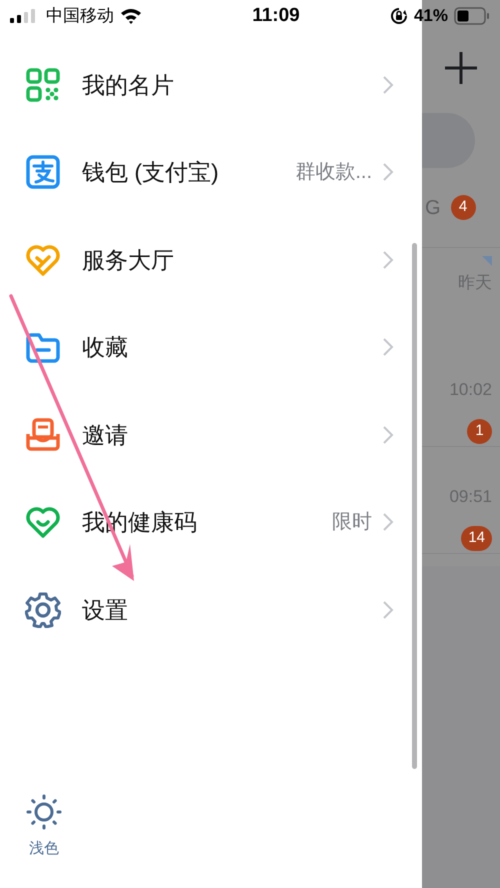 The width and height of the screenshot is (500, 888). Describe the element at coordinates (211, 347) in the screenshot. I see `menu-item: 收藏` at that location.